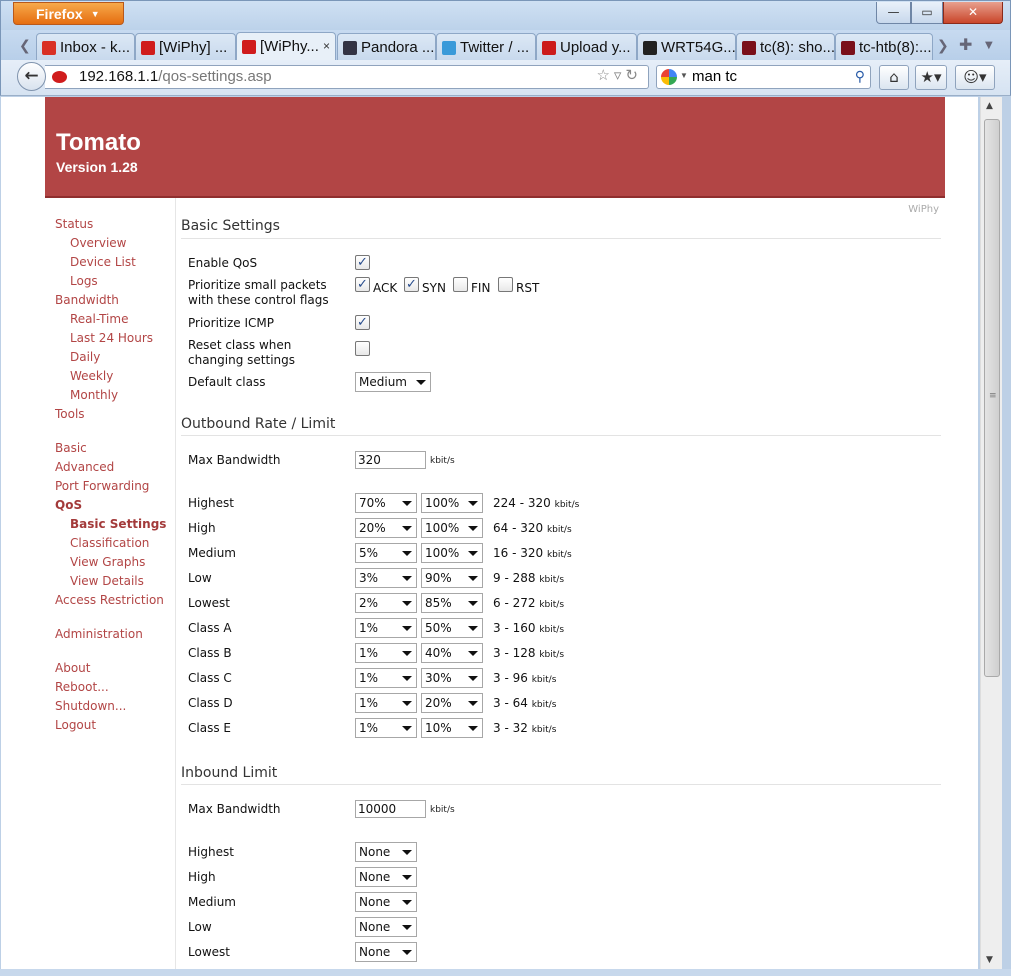 The width and height of the screenshot is (1011, 976). I want to click on range-value: 3 - 160, so click(514, 628).